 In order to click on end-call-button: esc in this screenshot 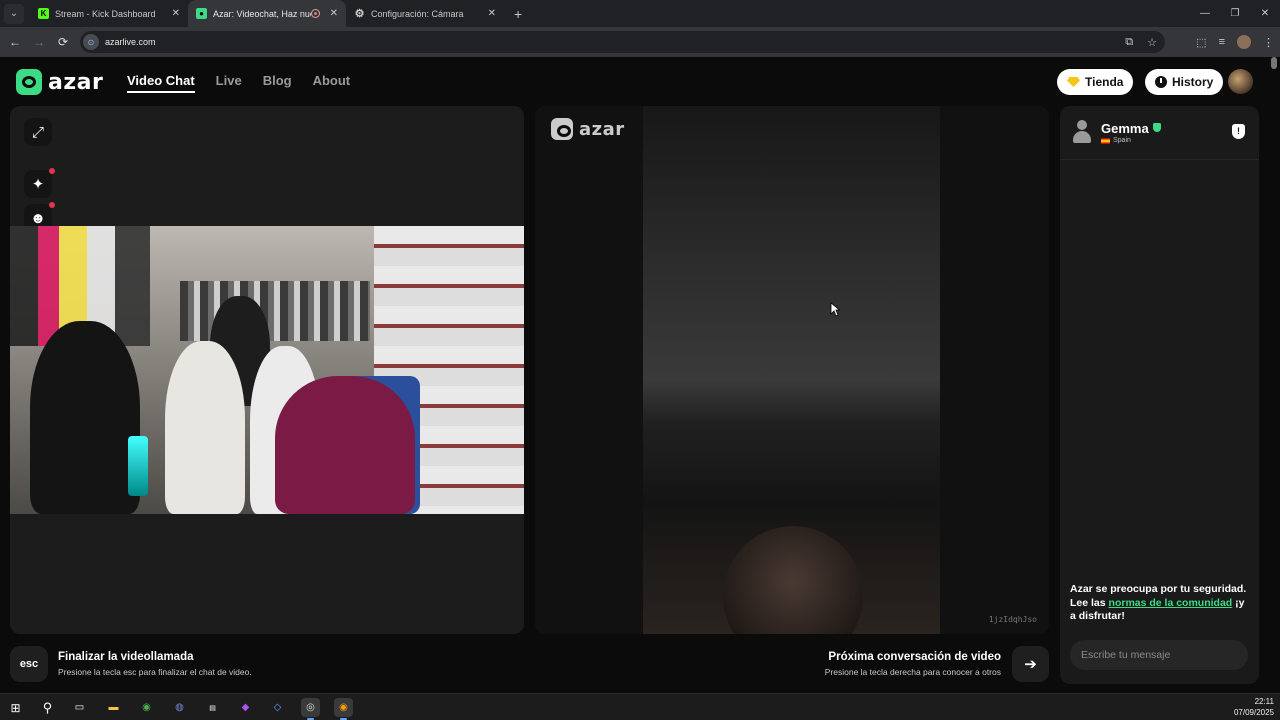, I will do `click(29, 664)`.